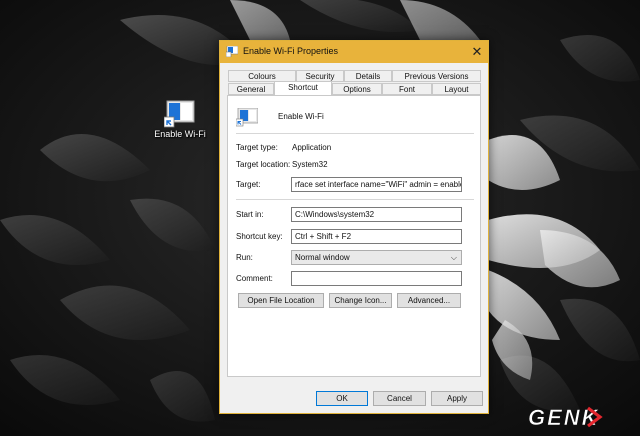  I want to click on chevron-down-icon: ⌵, so click(453, 257).